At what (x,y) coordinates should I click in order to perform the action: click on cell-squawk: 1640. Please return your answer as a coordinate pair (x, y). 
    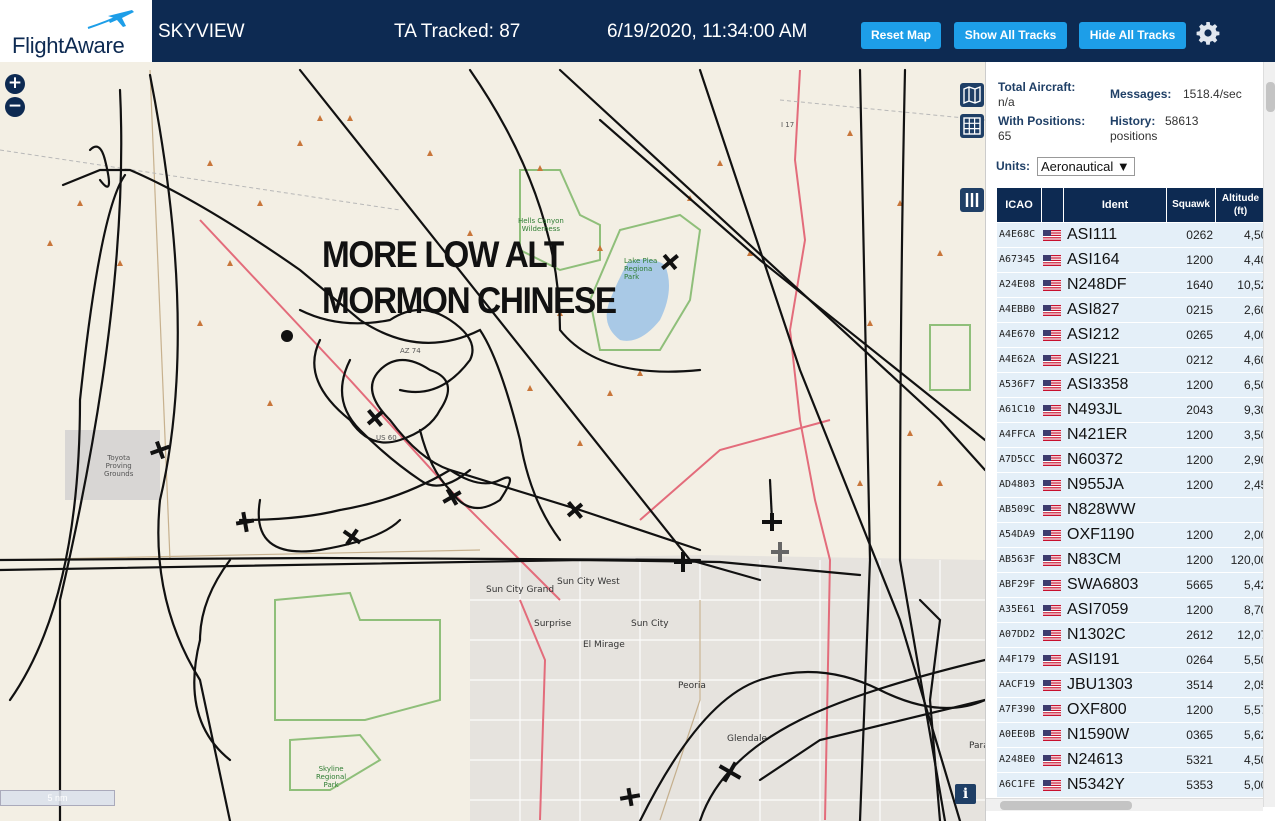
    Looking at the image, I should click on (1191, 285).